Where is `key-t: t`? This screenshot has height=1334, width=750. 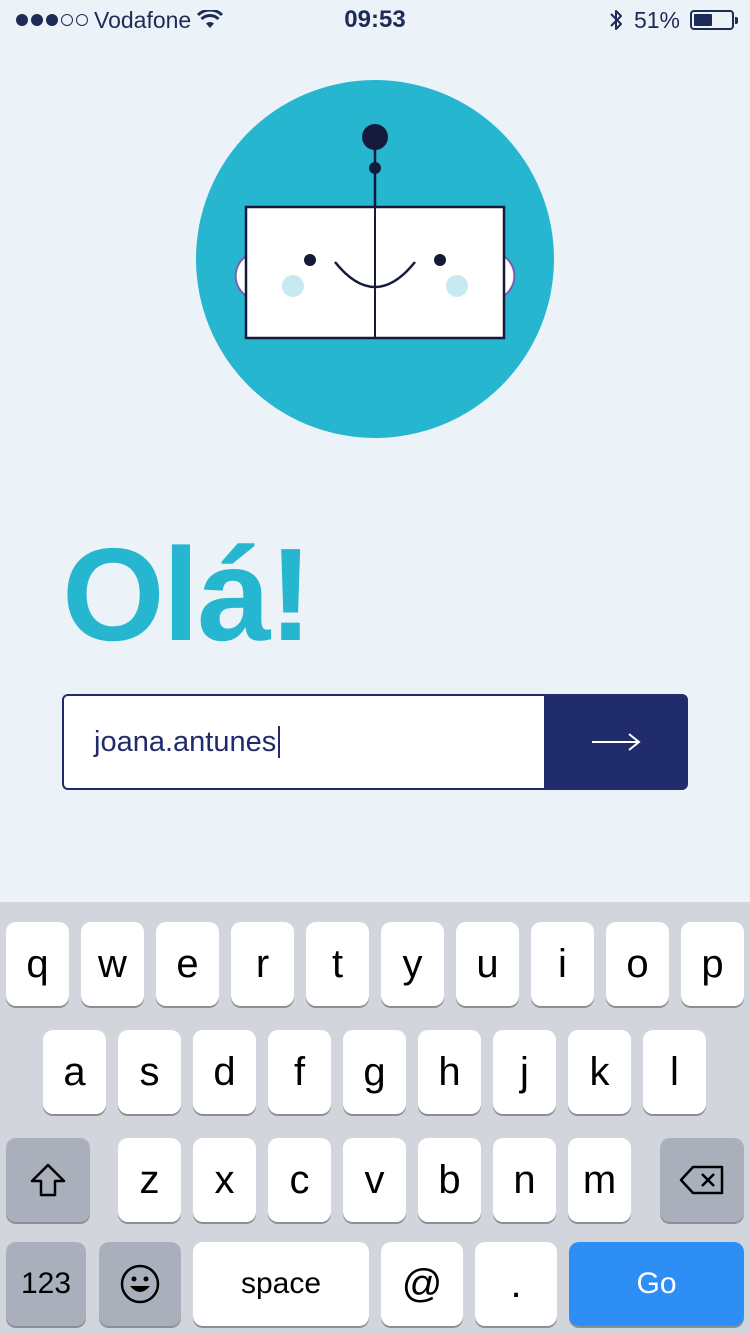 key-t: t is located at coordinates (337, 964).